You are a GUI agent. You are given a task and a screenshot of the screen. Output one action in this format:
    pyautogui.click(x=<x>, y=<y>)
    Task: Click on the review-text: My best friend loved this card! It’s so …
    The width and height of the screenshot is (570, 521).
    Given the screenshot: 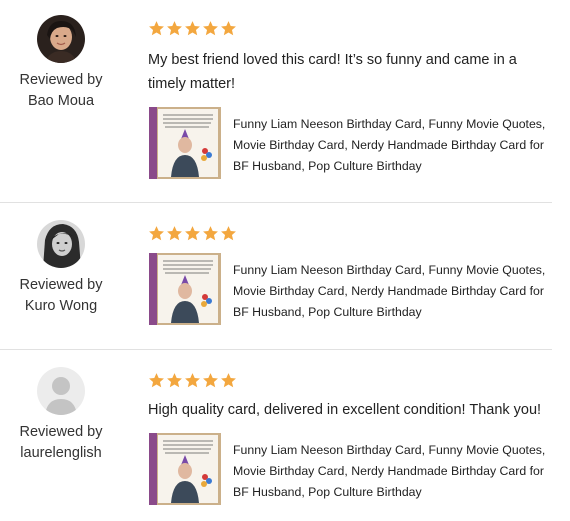 What is the action you would take?
    pyautogui.click(x=332, y=72)
    